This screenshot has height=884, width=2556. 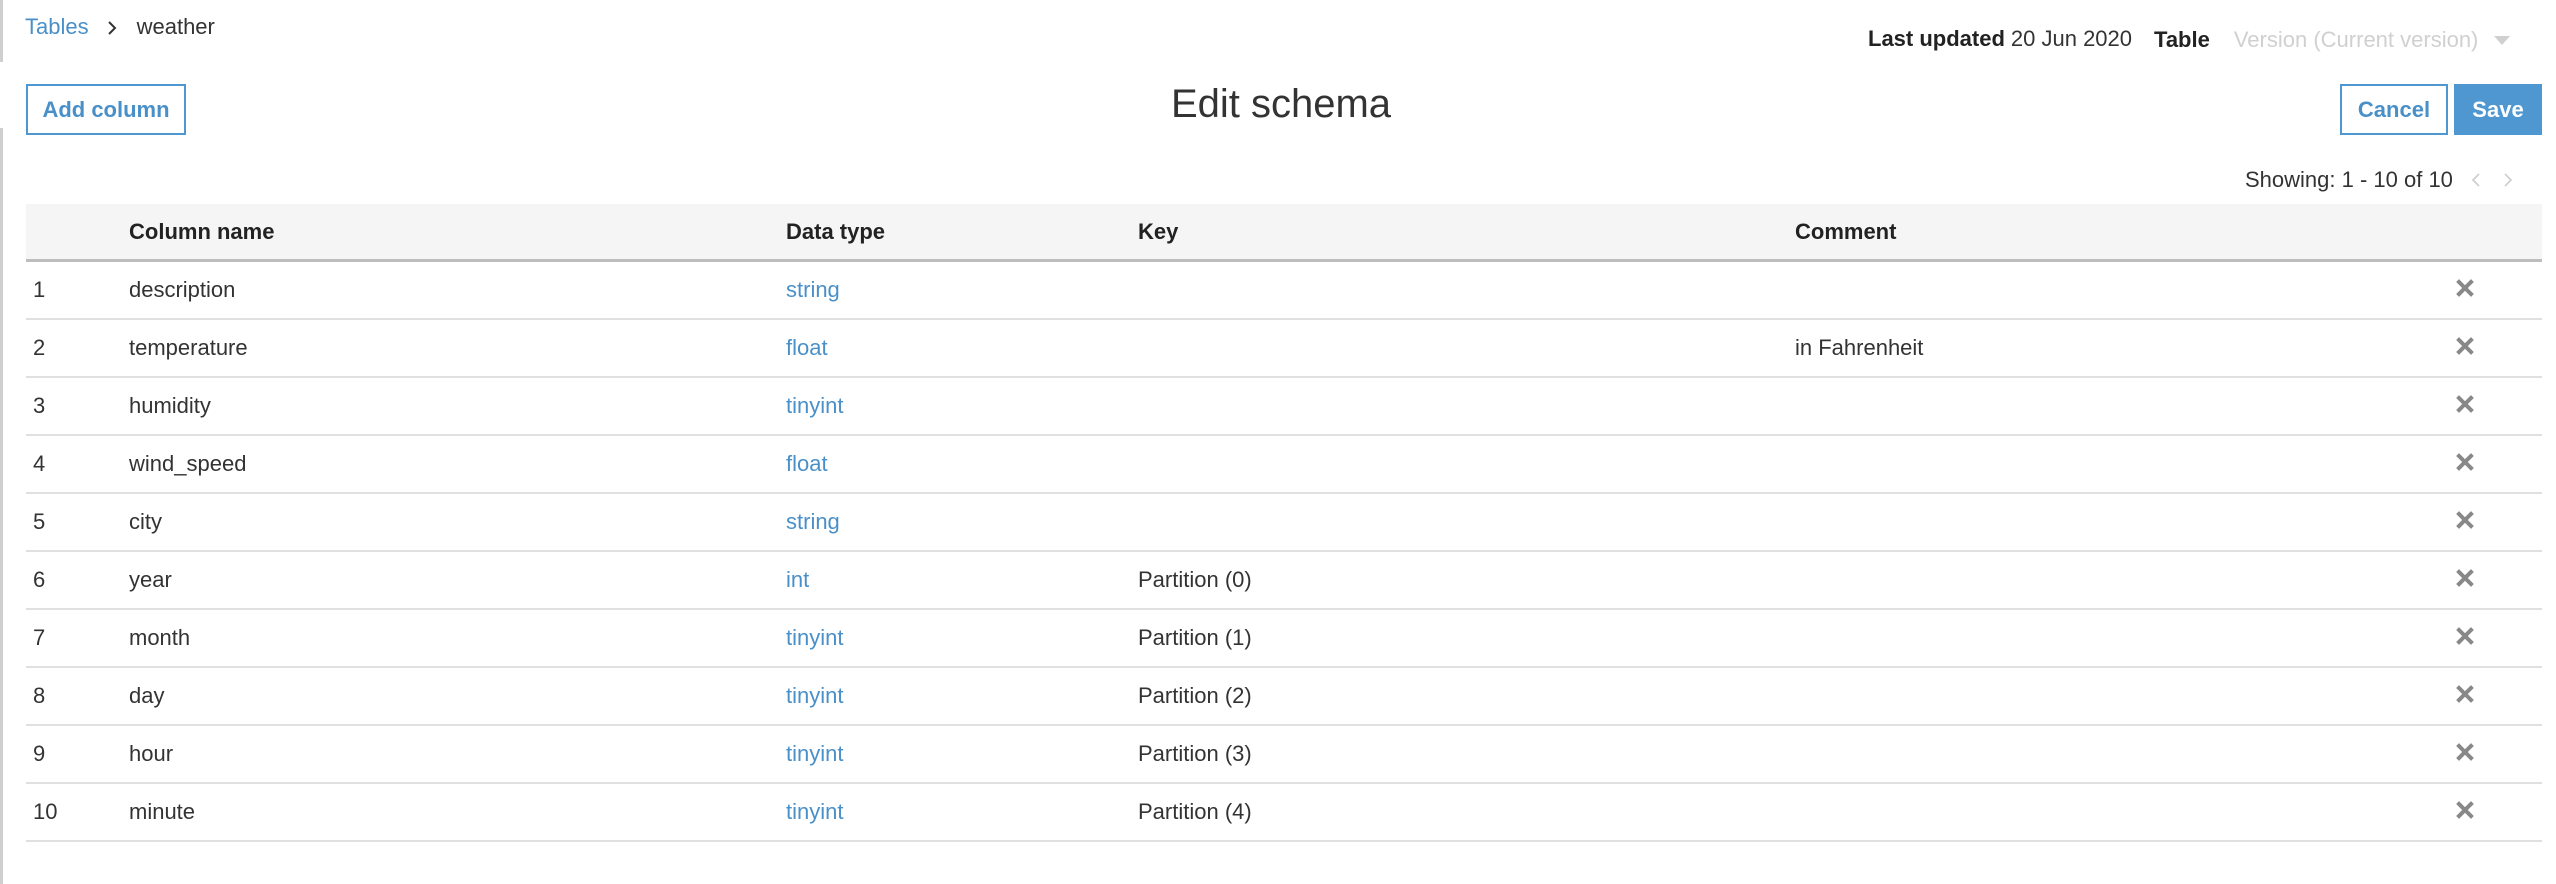 What do you see at coordinates (77, 233) in the screenshot?
I see `header-index` at bounding box center [77, 233].